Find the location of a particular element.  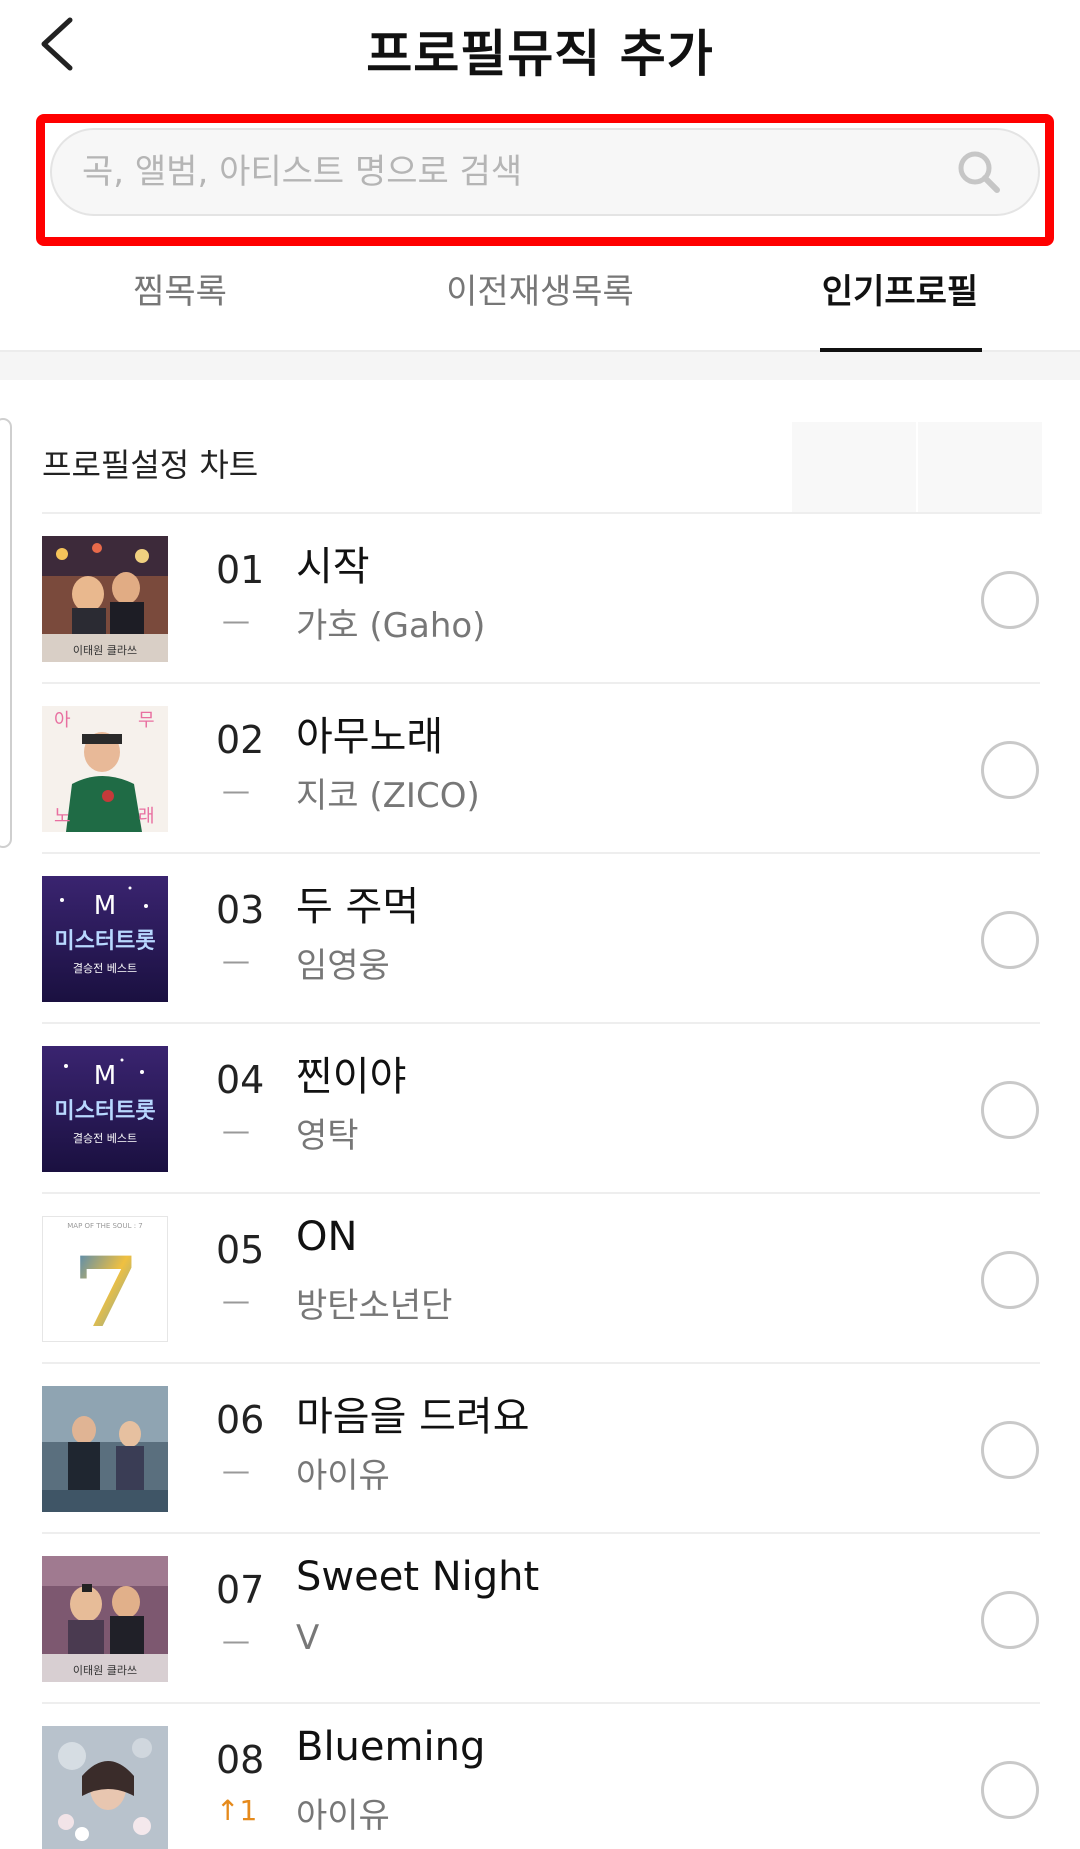

song-title: 두 주먹 is located at coordinates (358, 907).